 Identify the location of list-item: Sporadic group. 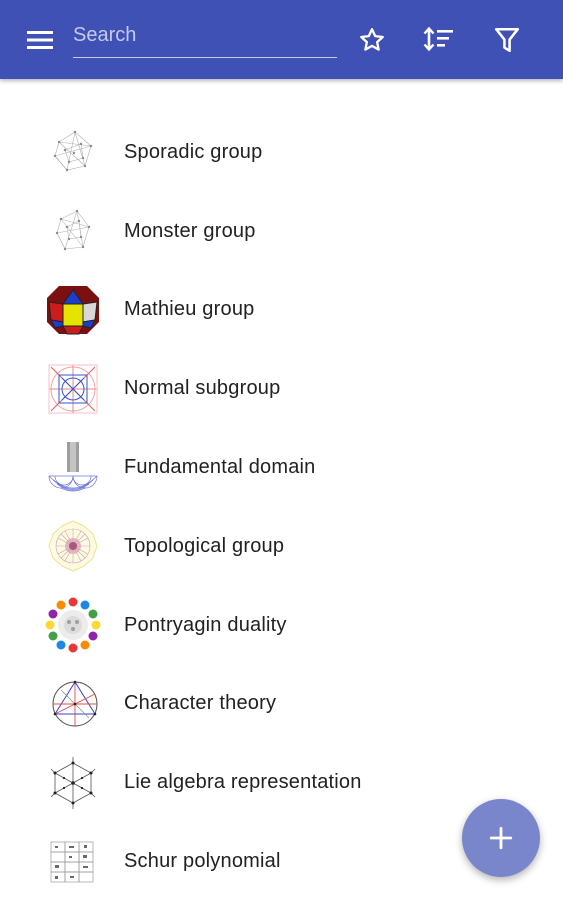
(281, 152).